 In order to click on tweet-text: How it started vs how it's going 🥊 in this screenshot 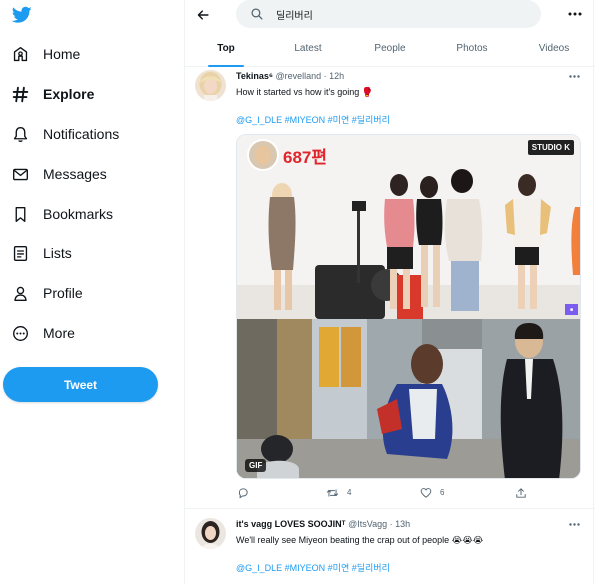, I will do `click(304, 92)`.